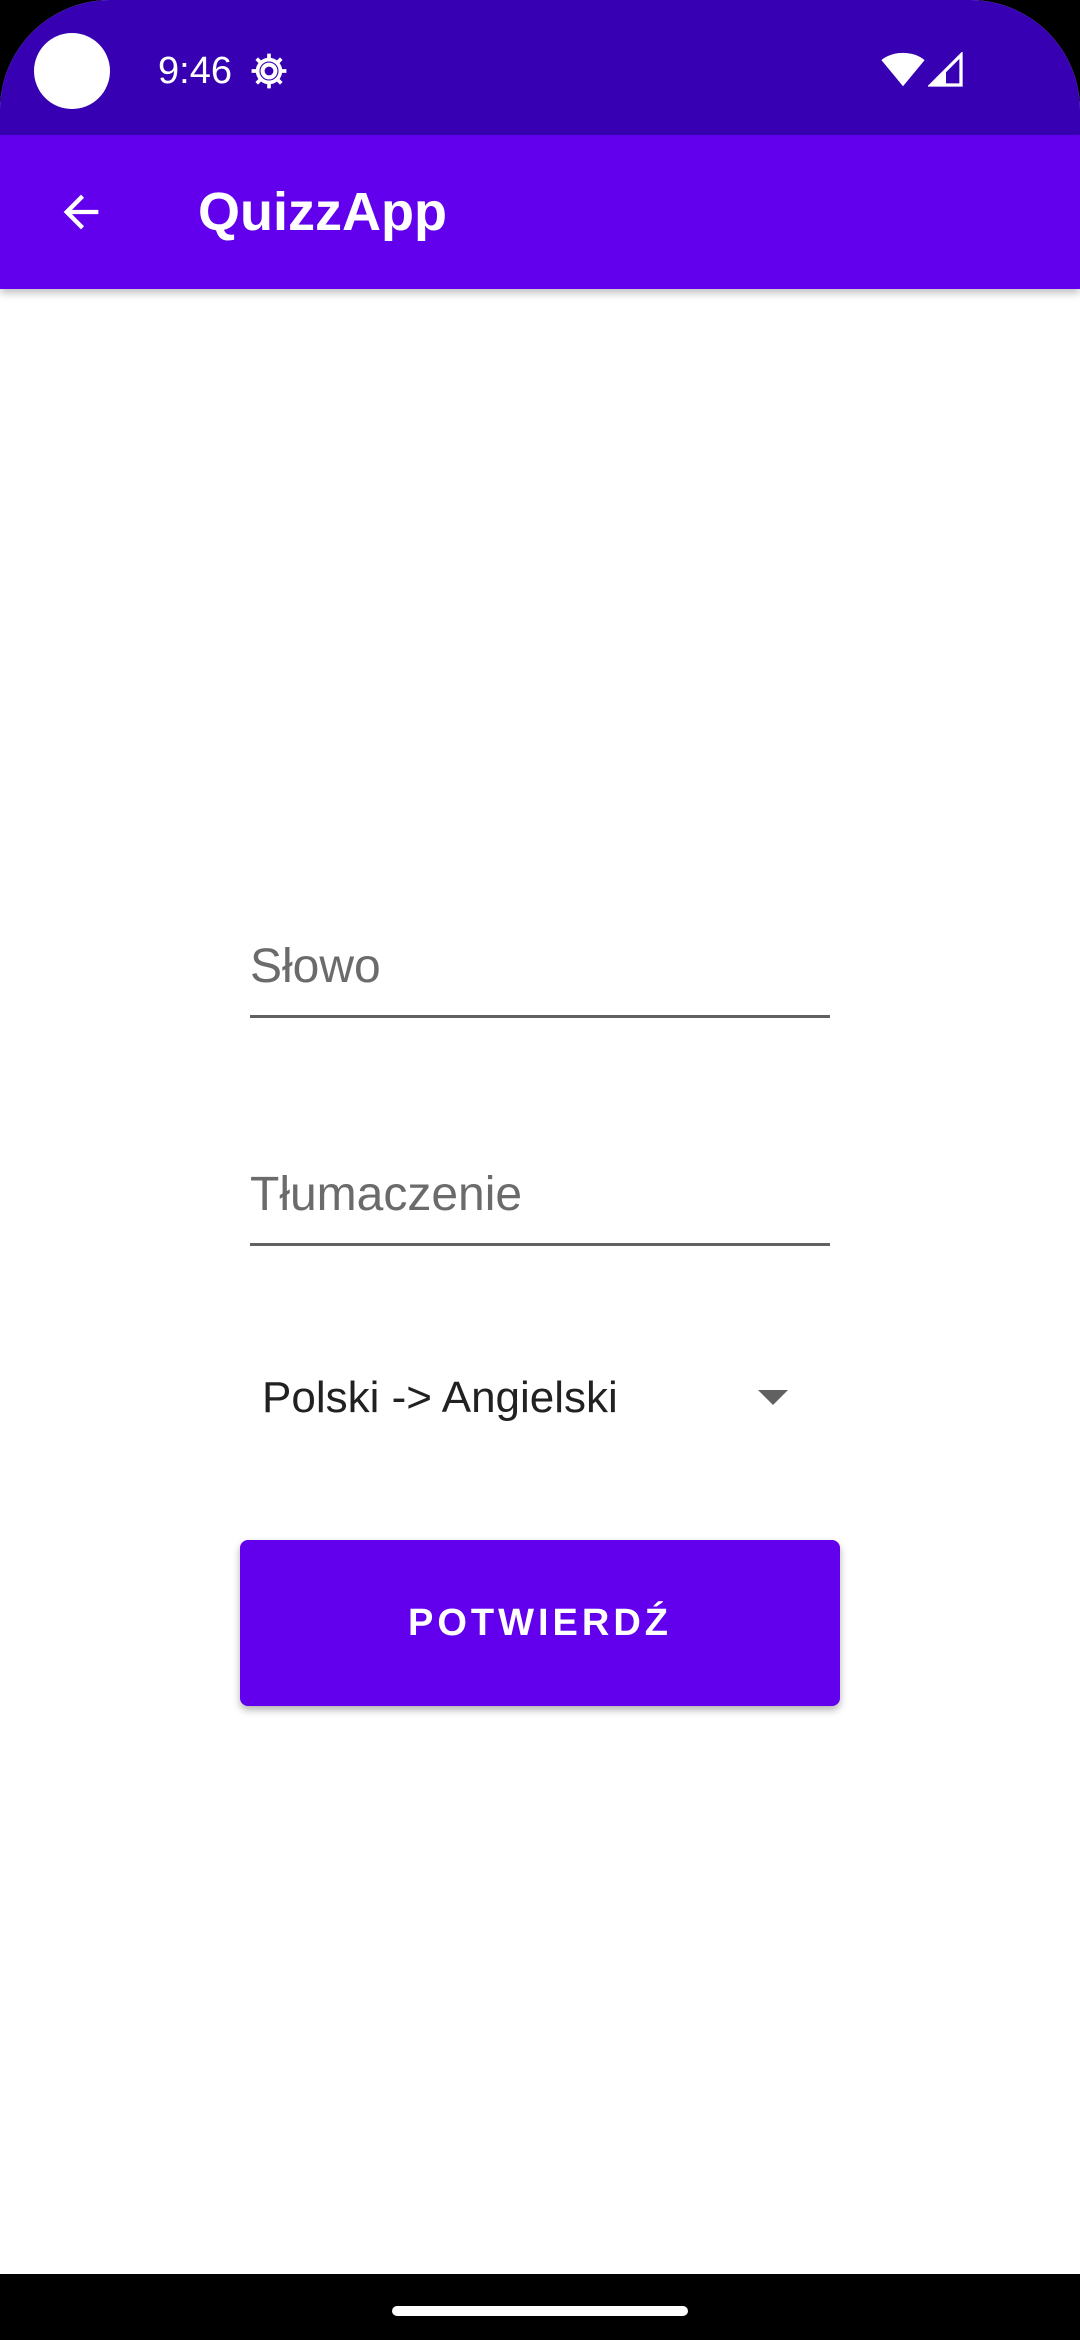 The width and height of the screenshot is (1080, 2340). I want to click on app-title: QuizzApp, so click(322, 212).